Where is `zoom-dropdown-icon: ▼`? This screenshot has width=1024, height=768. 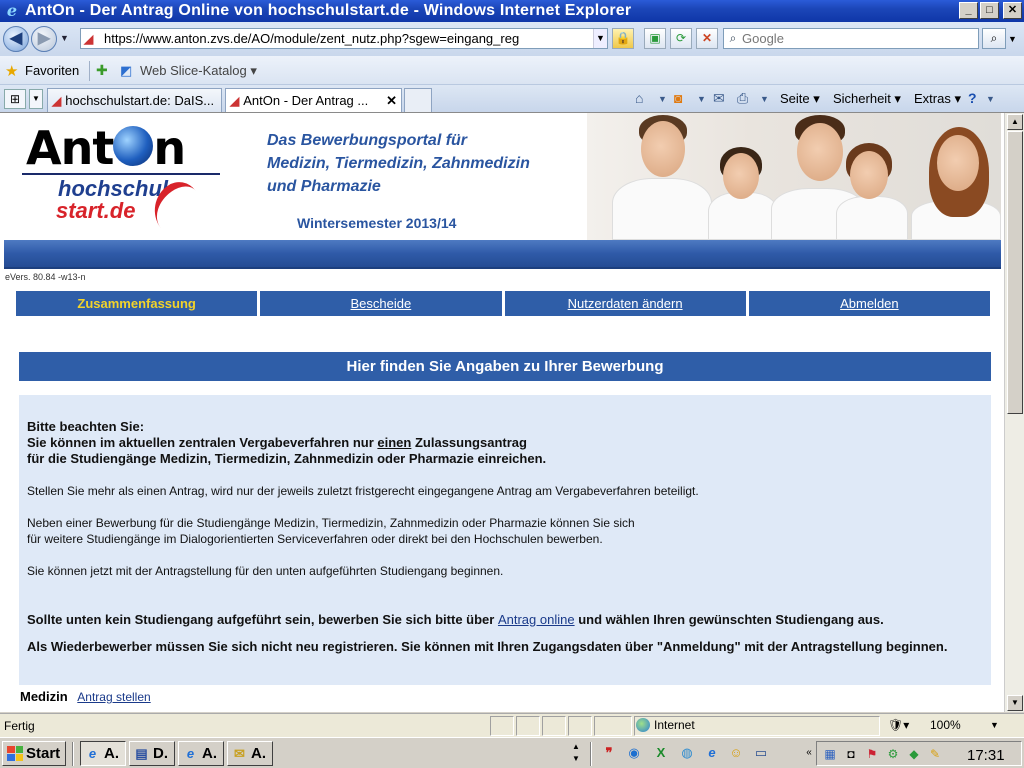
zoom-dropdown-icon: ▼ is located at coordinates (994, 725).